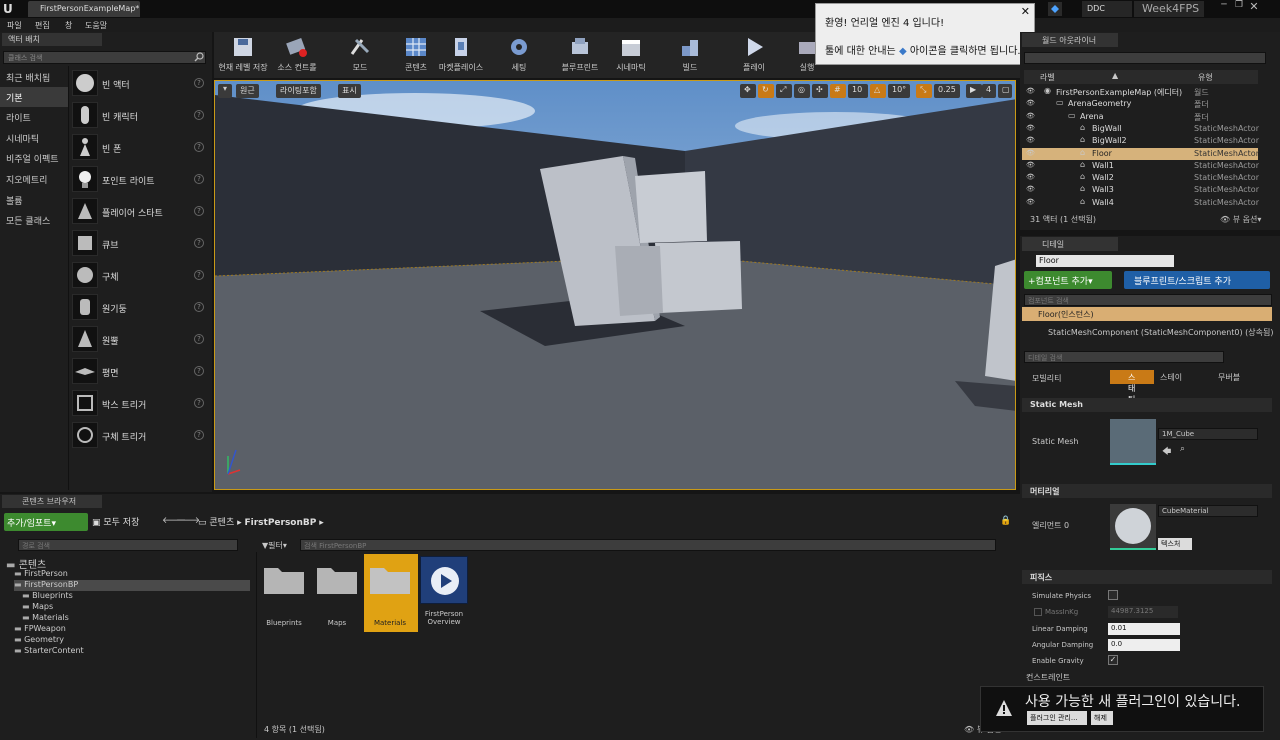 This screenshot has width=1280, height=740. What do you see at coordinates (1147, 577) in the screenshot?
I see `section-physics: 피직스` at bounding box center [1147, 577].